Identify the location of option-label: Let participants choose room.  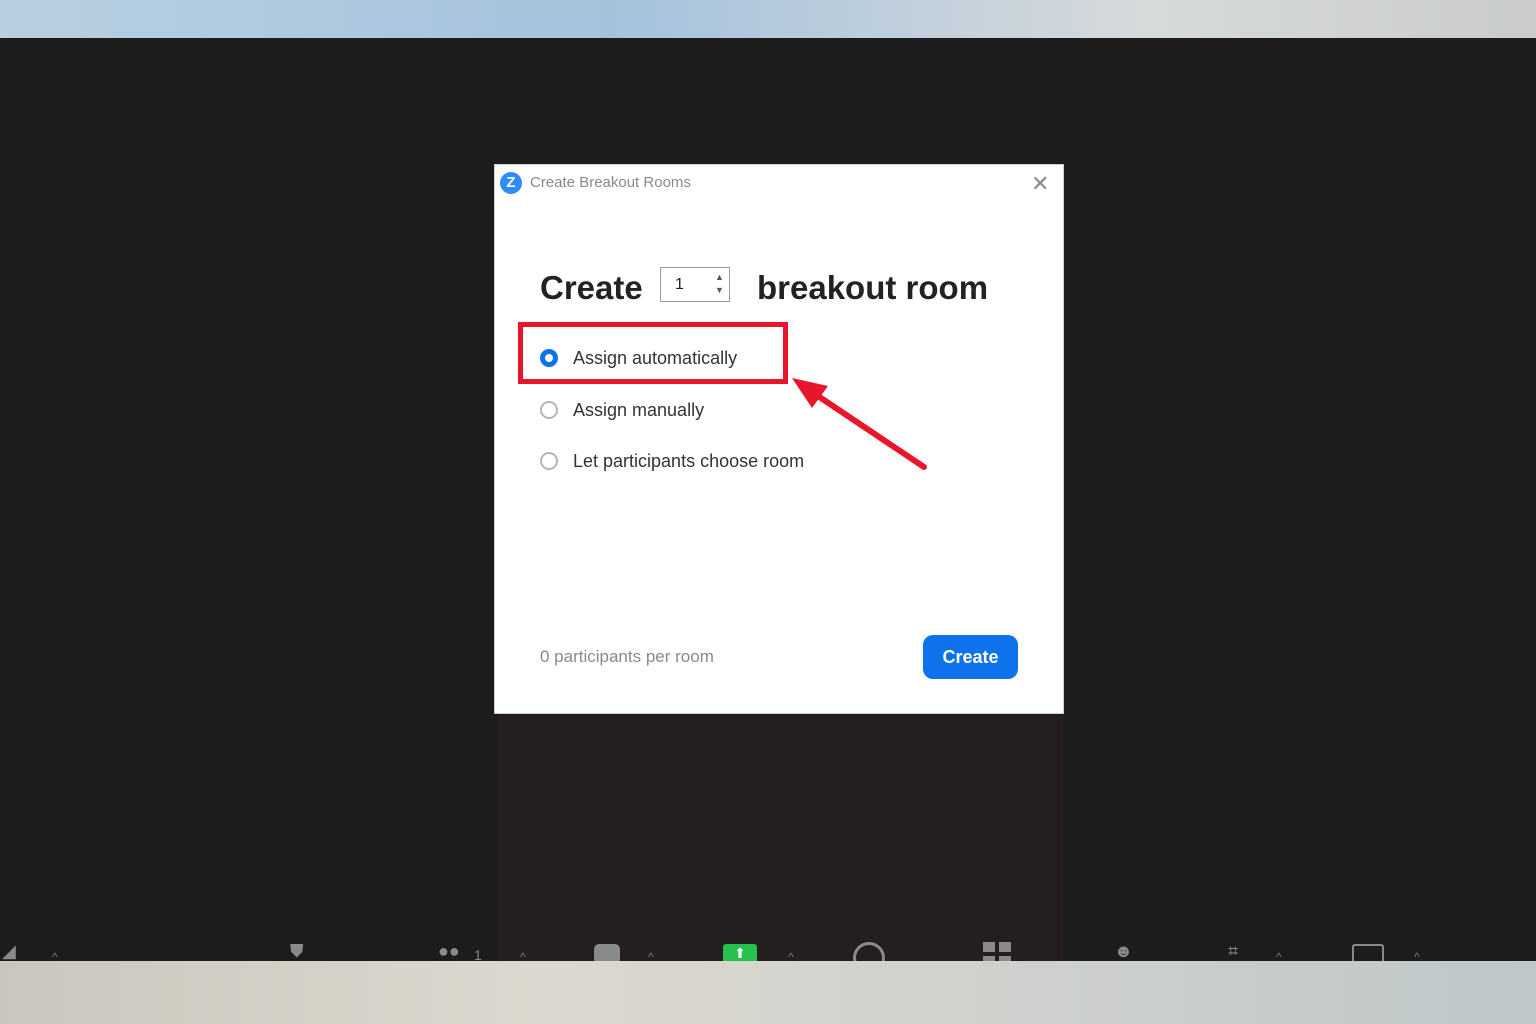
(689, 461).